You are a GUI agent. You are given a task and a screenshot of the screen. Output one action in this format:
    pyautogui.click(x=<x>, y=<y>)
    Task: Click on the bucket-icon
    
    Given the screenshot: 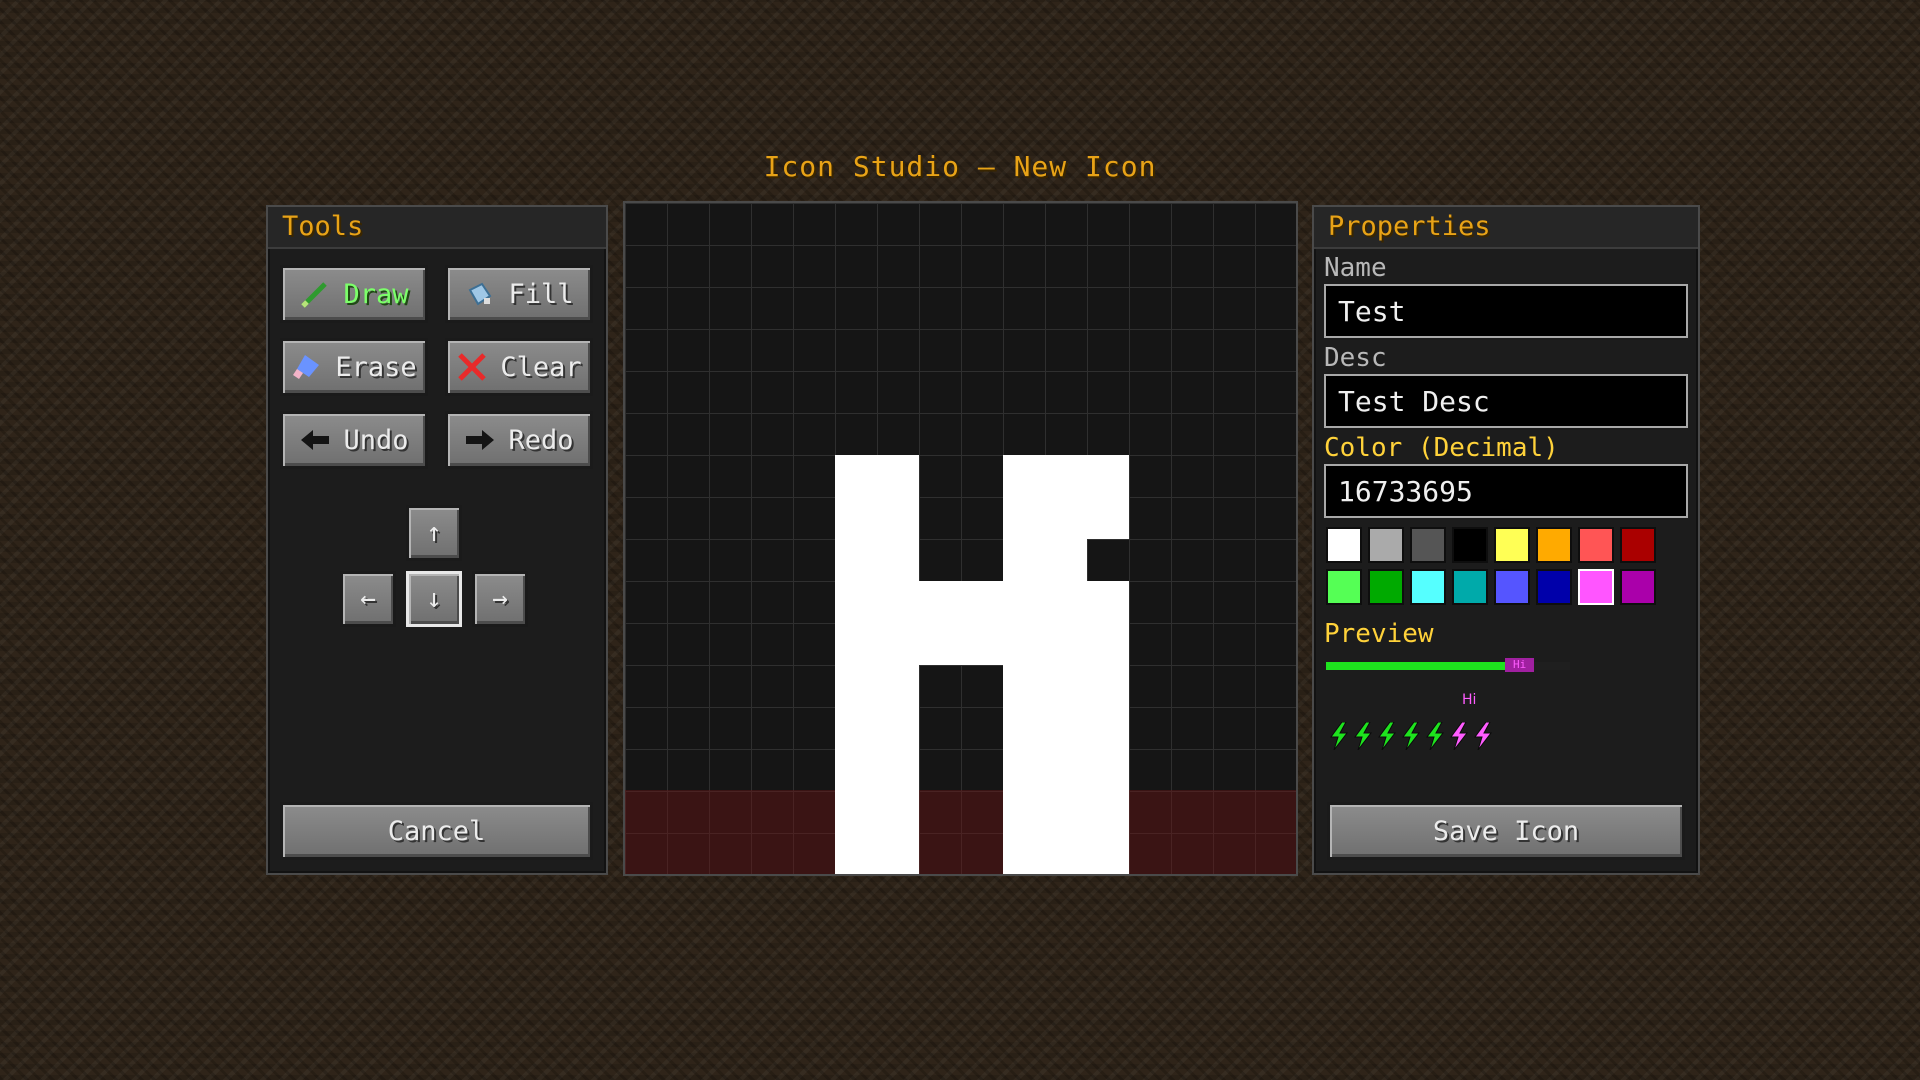 What is the action you would take?
    pyautogui.click(x=480, y=294)
    